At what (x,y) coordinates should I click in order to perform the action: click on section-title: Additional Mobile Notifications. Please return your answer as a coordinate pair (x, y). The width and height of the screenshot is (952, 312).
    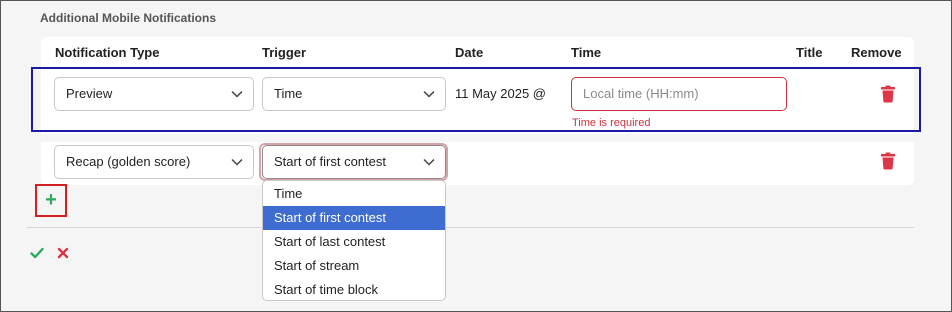
    Looking at the image, I should click on (128, 18).